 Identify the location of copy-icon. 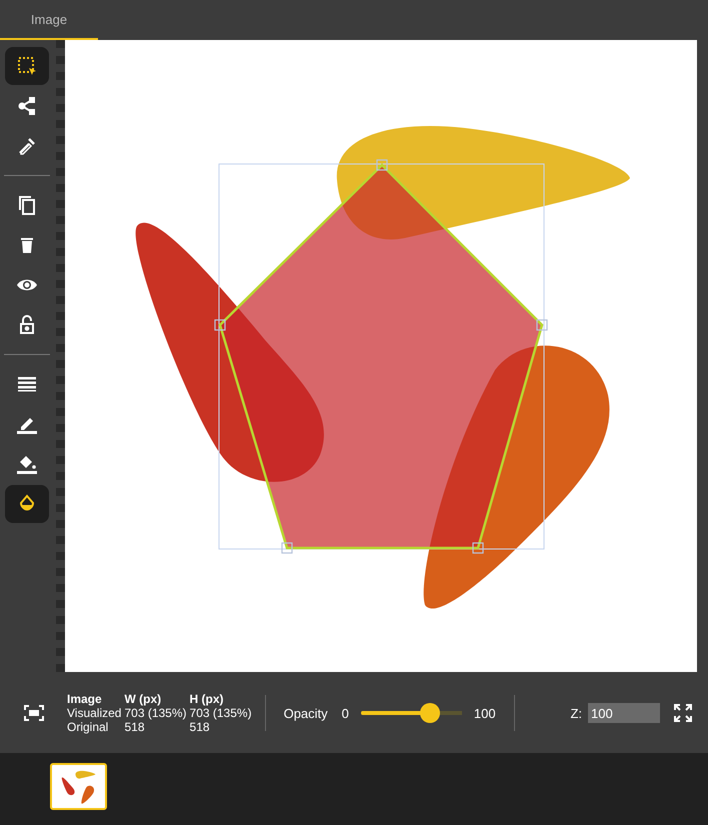
(26, 205).